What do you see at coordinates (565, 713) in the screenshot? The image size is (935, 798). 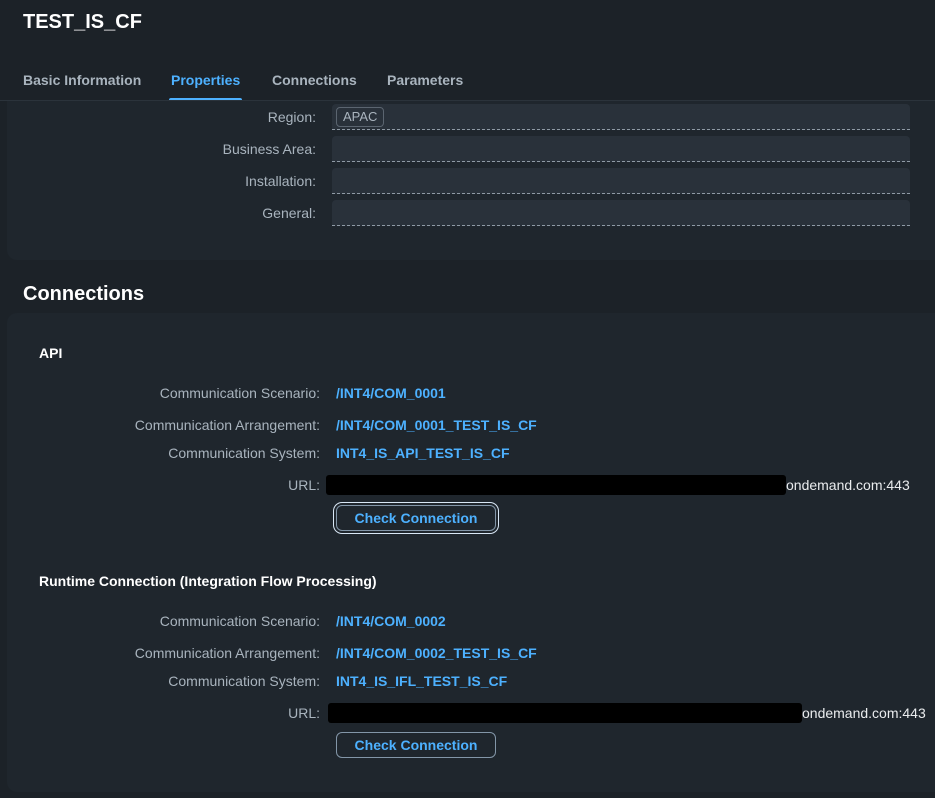 I see `runtime-url-redaction` at bounding box center [565, 713].